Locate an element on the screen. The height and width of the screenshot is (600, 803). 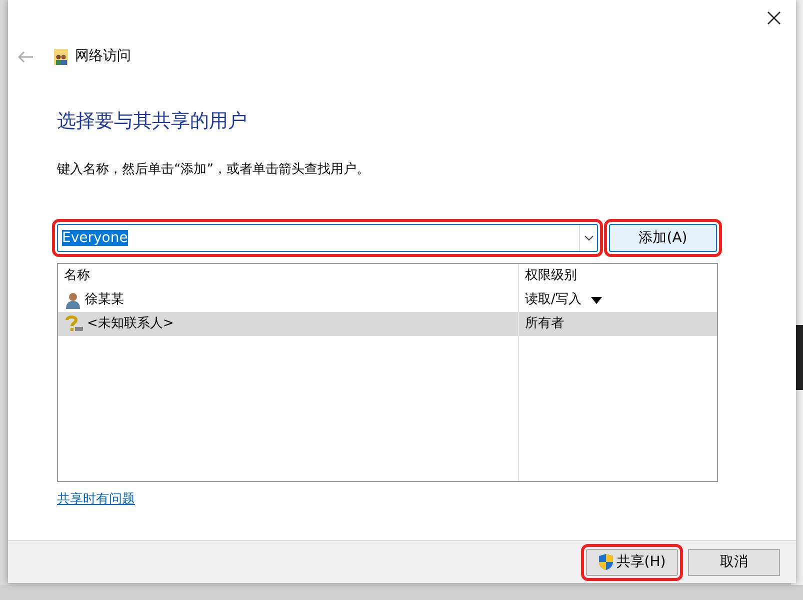
window-title: 网络访问 is located at coordinates (103, 56).